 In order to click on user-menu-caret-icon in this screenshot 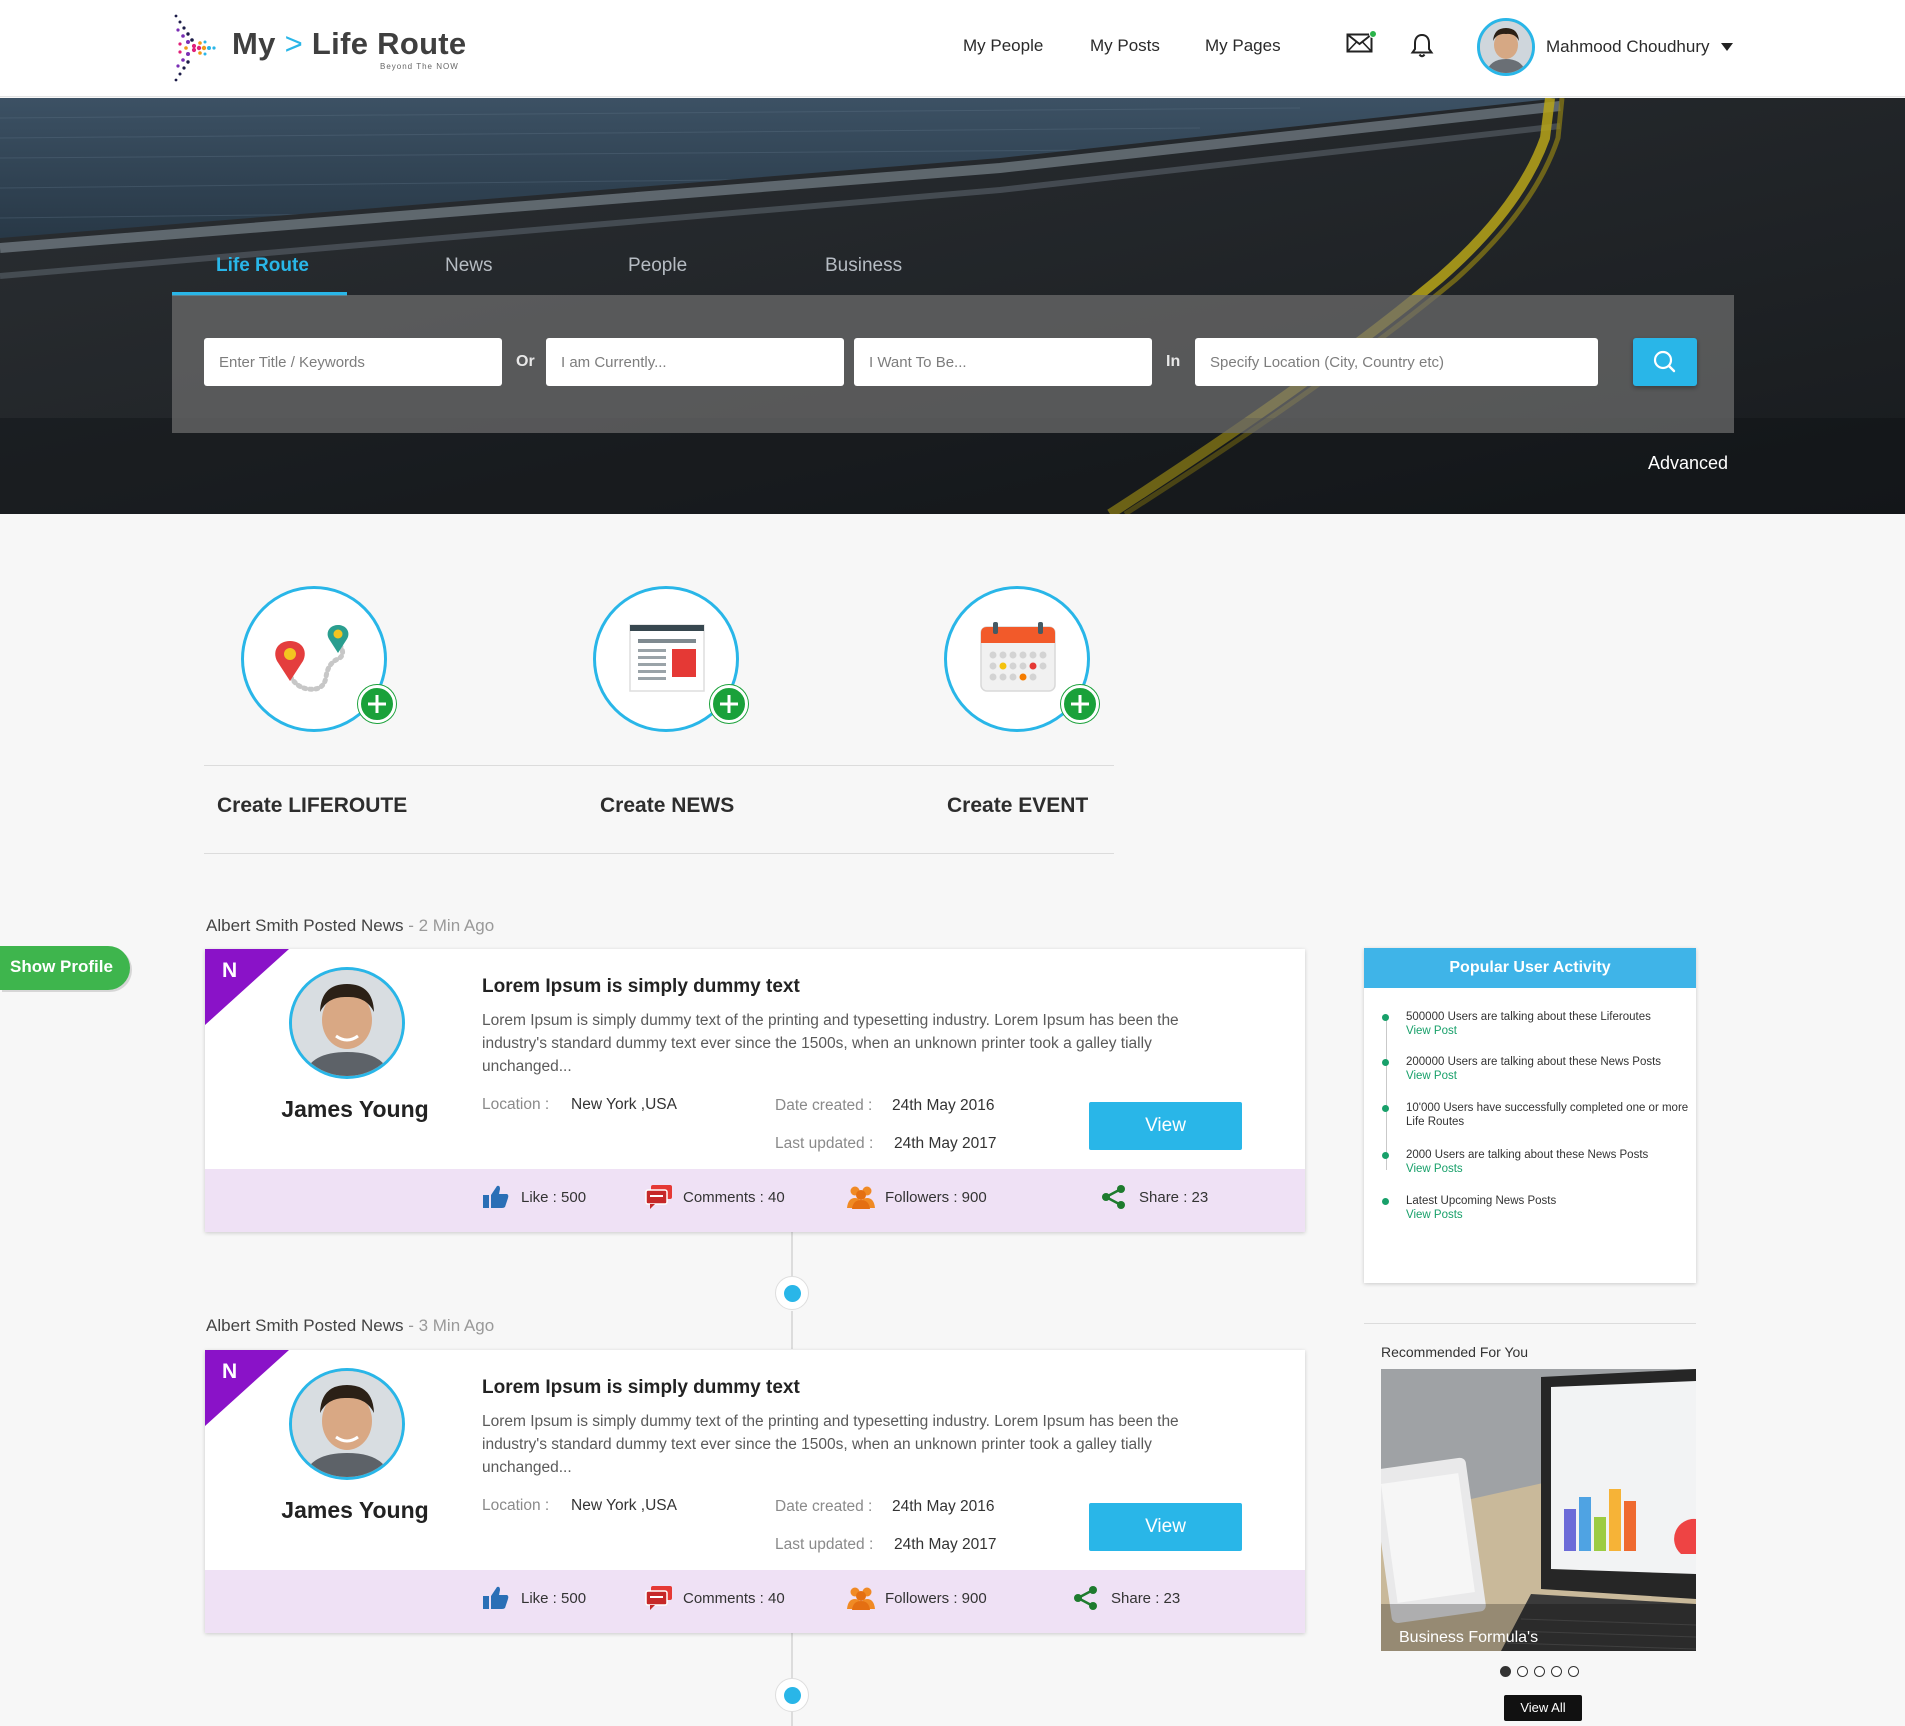, I will do `click(1727, 47)`.